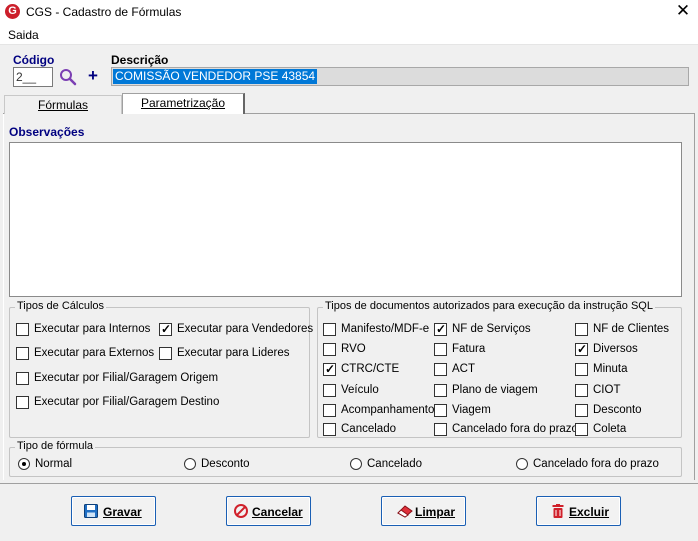 This screenshot has height=541, width=698. Describe the element at coordinates (581, 390) in the screenshot. I see `checkbox-ciot` at that location.